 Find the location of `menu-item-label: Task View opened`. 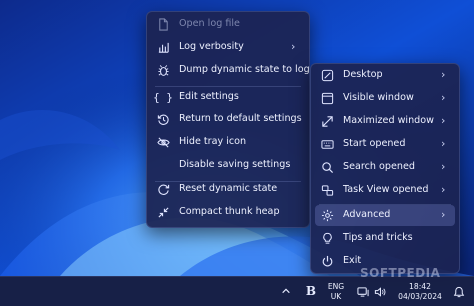

menu-item-label: Task View opened is located at coordinates (386, 189).